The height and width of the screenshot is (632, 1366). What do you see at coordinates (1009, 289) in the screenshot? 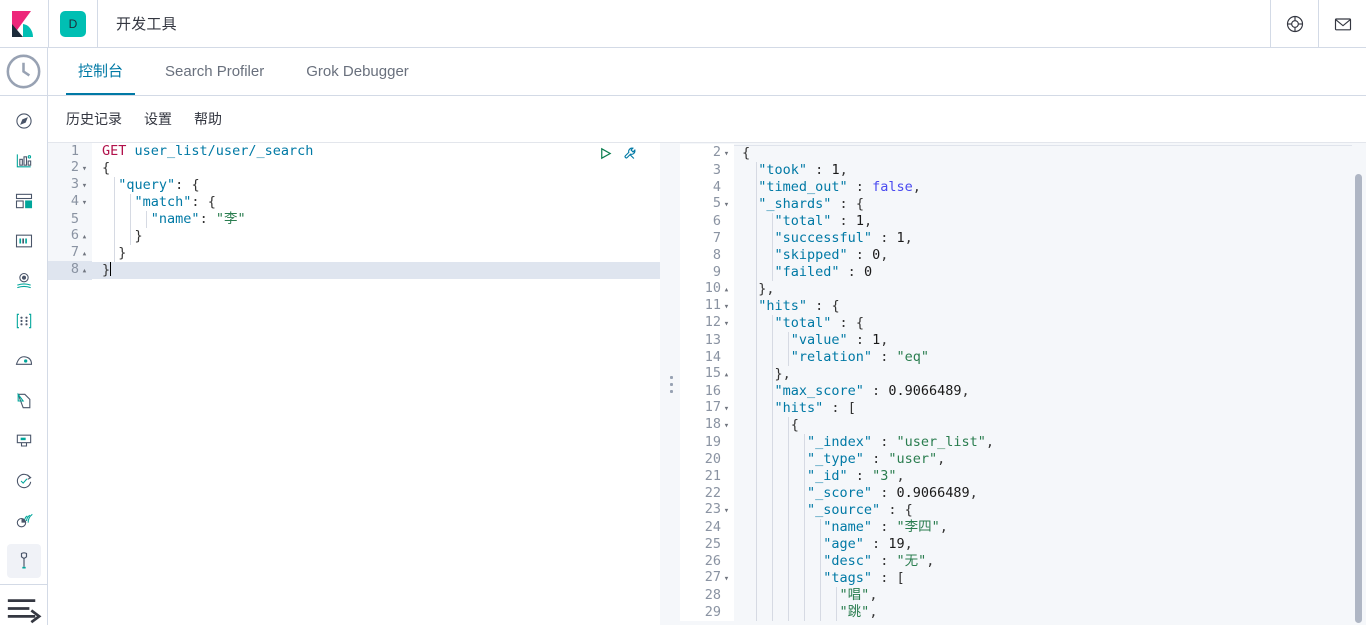
I see `editor-line: 10 ▴ },` at bounding box center [1009, 289].